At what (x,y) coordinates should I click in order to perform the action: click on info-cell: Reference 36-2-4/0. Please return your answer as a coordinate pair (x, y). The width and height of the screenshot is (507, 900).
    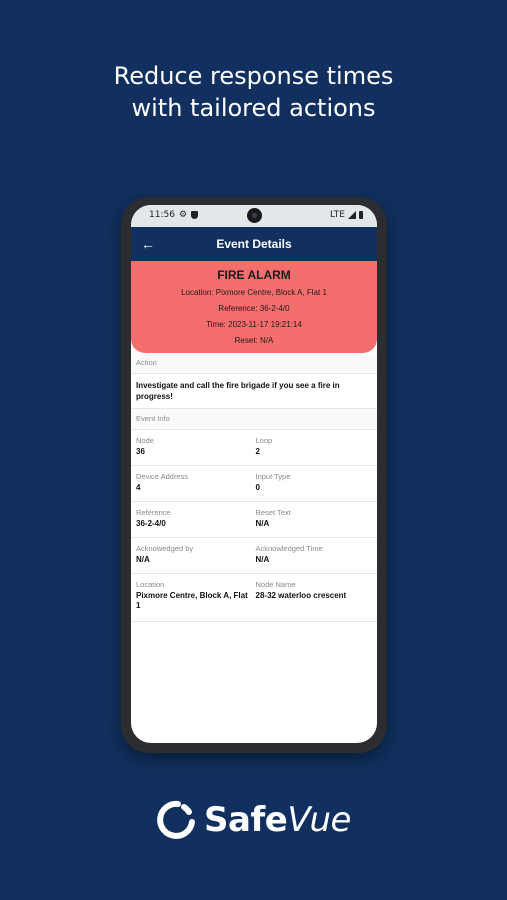
    Looking at the image, I should click on (194, 520).